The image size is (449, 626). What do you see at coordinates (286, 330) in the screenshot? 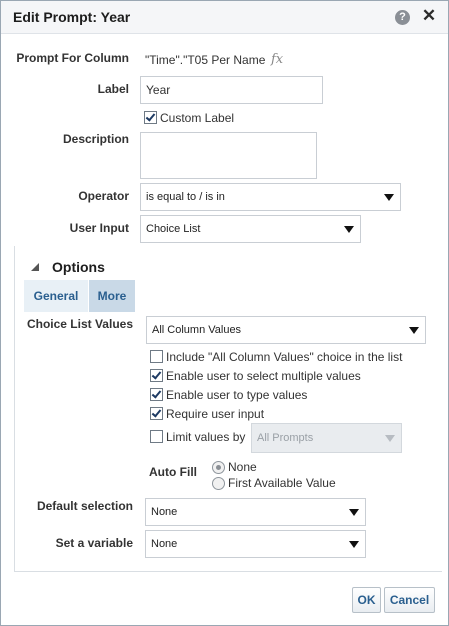
I see `choice-list-values-select: All Column Values` at bounding box center [286, 330].